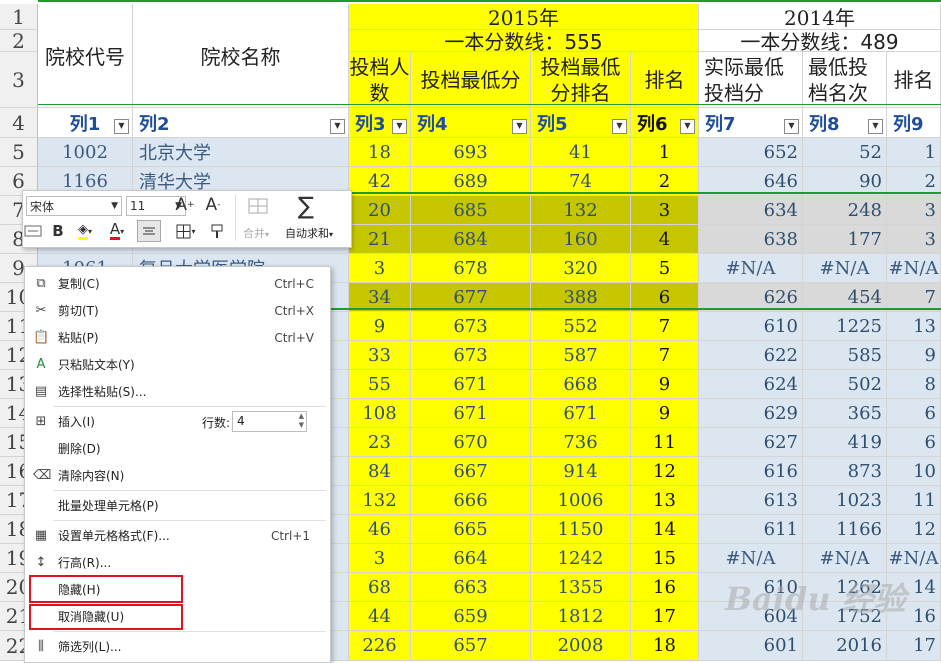  What do you see at coordinates (845, 210) in the screenshot?
I see `table-cell: 248` at bounding box center [845, 210].